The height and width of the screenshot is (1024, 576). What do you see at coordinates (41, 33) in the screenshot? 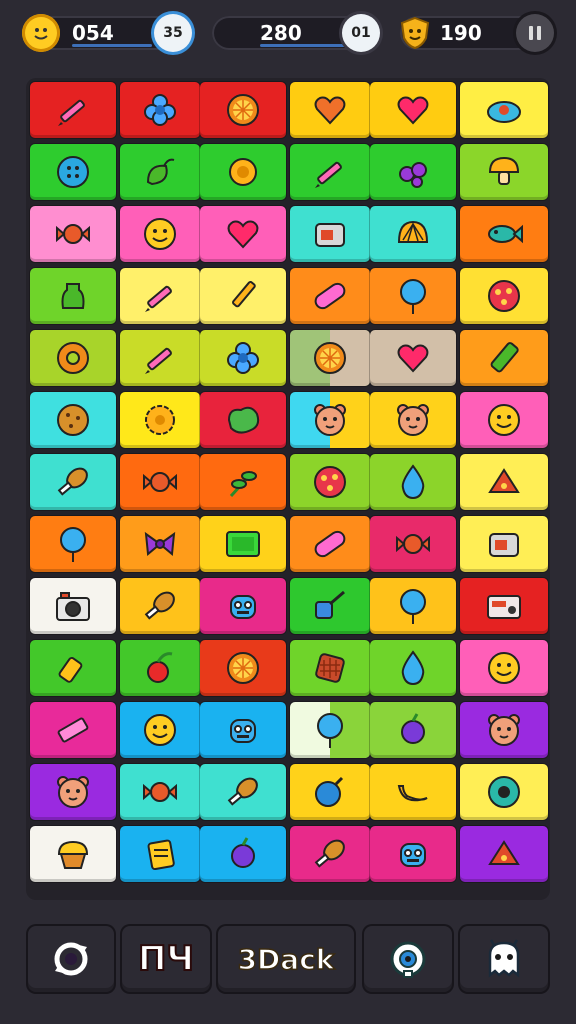
I see `smiley-coin-icon` at bounding box center [41, 33].